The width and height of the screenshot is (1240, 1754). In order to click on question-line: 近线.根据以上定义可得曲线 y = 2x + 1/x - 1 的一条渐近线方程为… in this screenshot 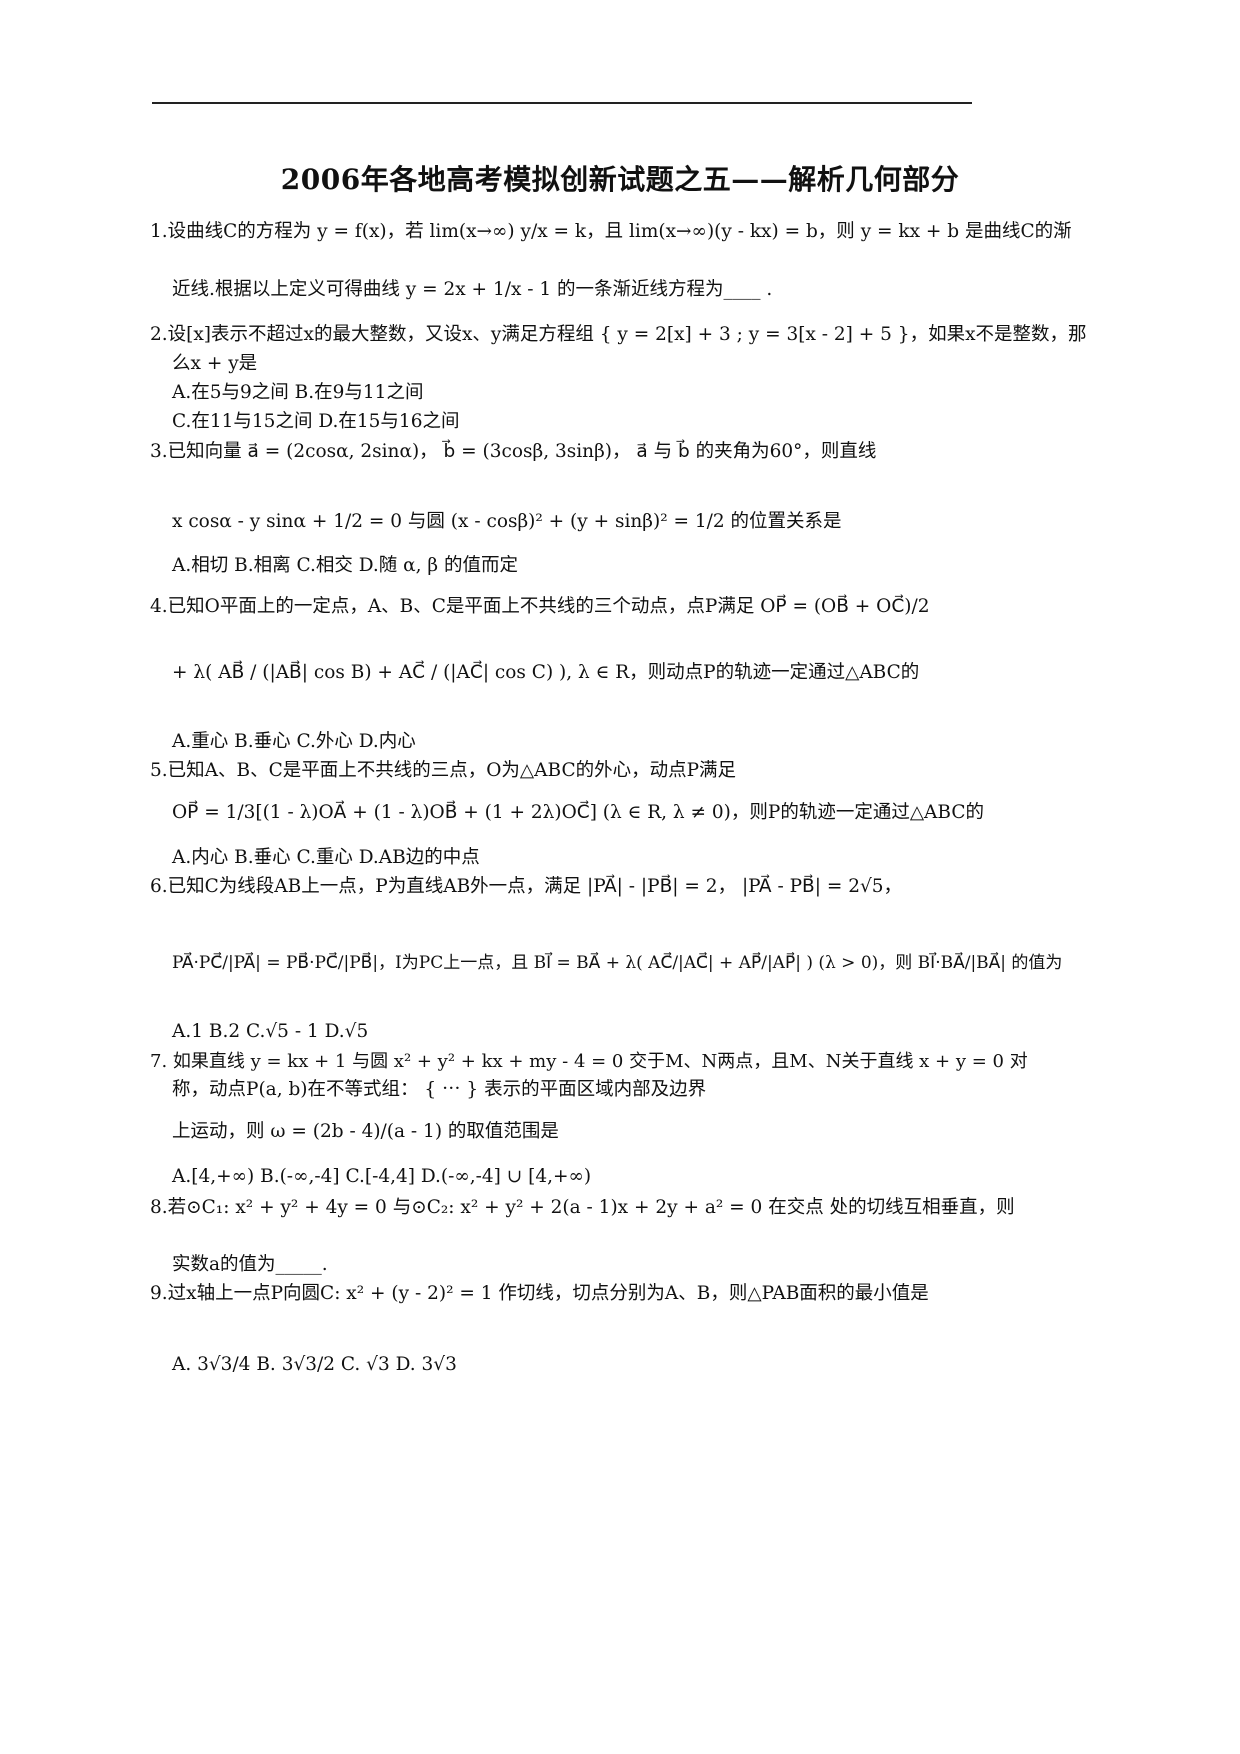, I will do `click(472, 289)`.